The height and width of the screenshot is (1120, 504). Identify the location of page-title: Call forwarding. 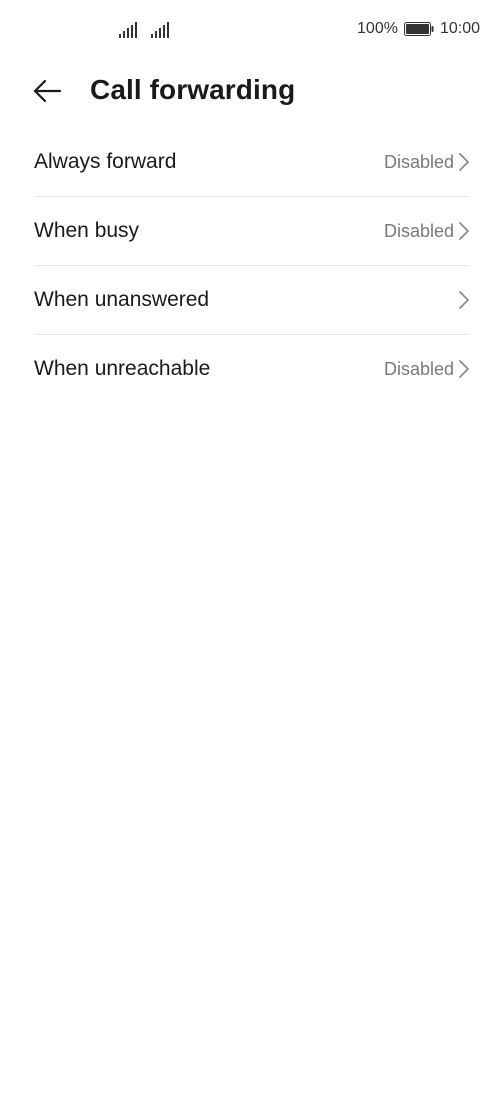
(193, 89).